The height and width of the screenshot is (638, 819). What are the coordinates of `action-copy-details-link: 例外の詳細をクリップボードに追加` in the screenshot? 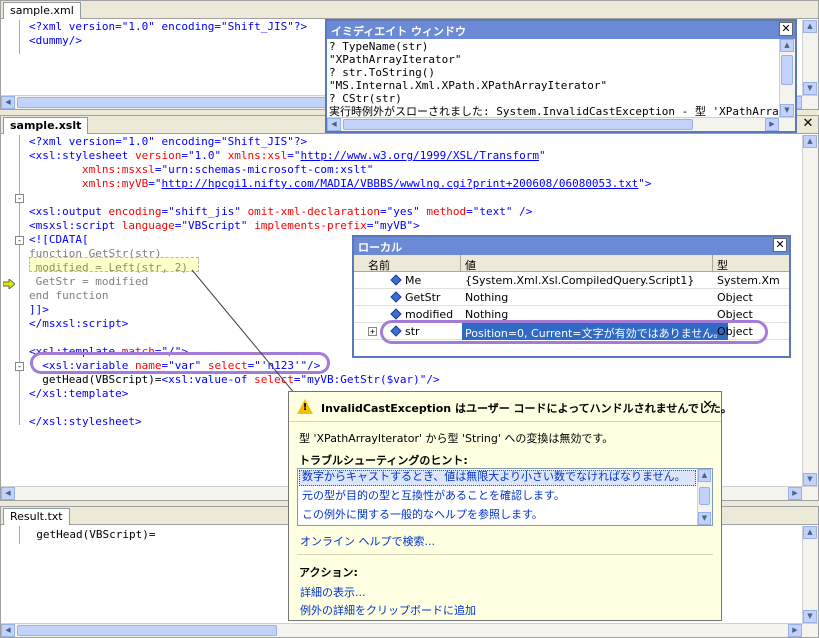 It's located at (388, 610).